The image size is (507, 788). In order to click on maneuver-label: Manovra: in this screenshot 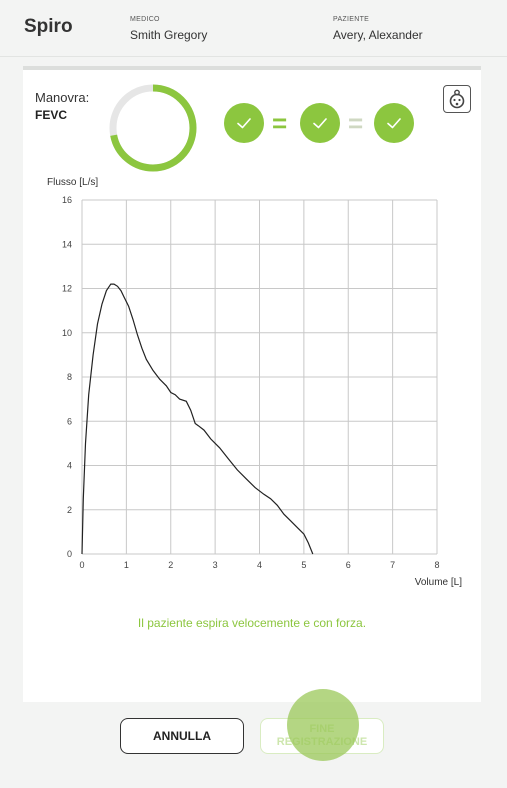, I will do `click(62, 97)`.